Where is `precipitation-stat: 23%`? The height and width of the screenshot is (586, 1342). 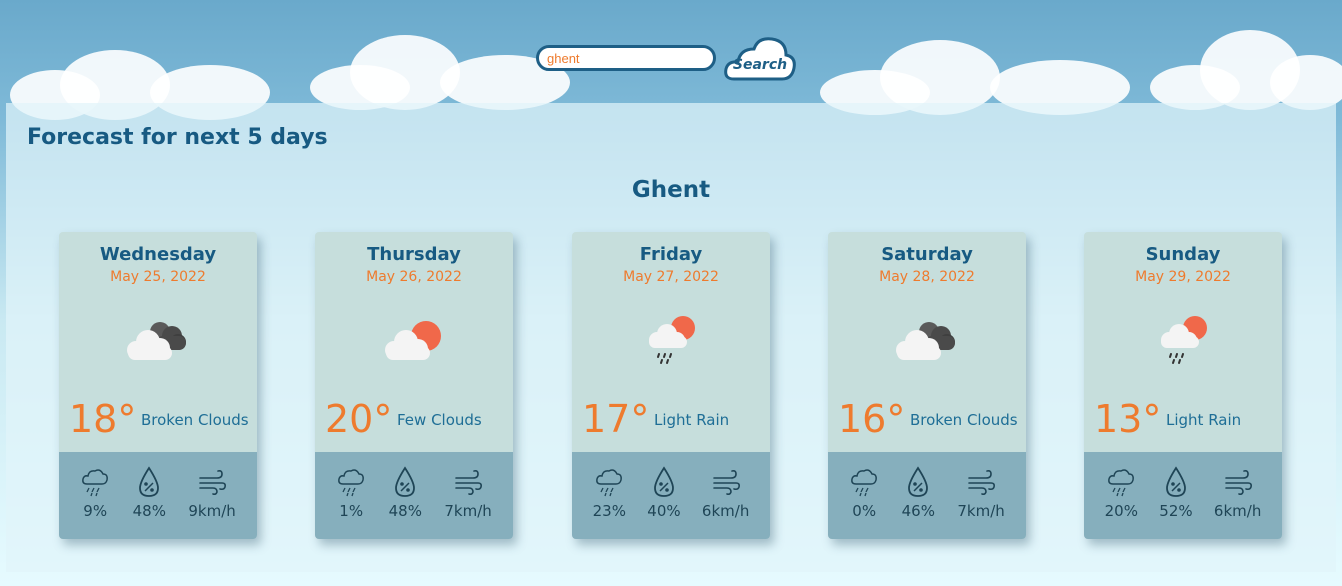 precipitation-stat: 23% is located at coordinates (609, 495).